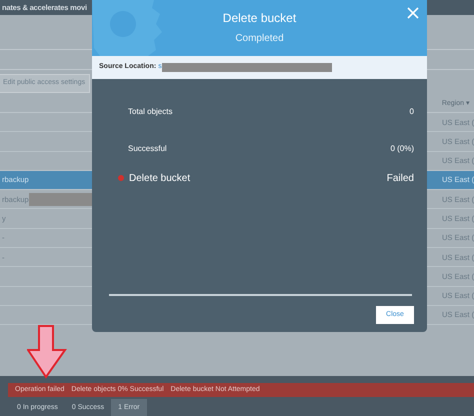 Image resolution: width=474 pixels, height=416 pixels. What do you see at coordinates (159, 179) in the screenshot?
I see `task-label: Delete bucket` at bounding box center [159, 179].